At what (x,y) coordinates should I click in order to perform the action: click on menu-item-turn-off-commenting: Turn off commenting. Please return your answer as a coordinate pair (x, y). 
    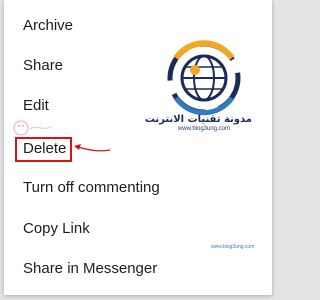
    Looking at the image, I should click on (91, 188).